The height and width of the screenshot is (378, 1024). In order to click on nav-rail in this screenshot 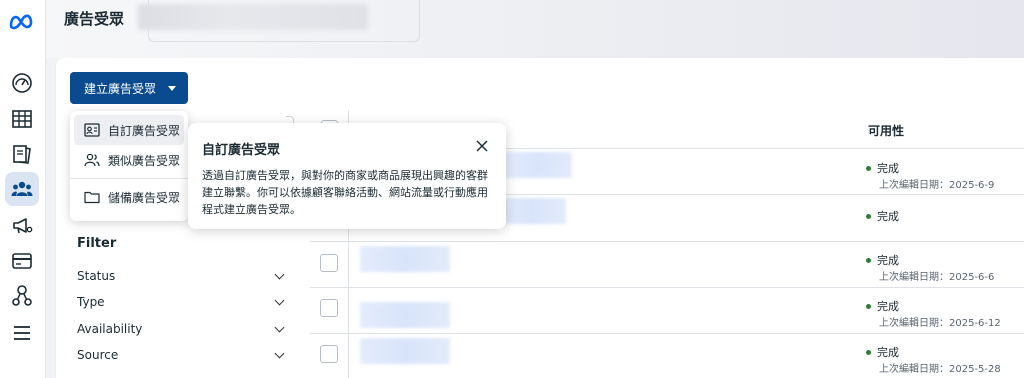, I will do `click(23, 189)`.